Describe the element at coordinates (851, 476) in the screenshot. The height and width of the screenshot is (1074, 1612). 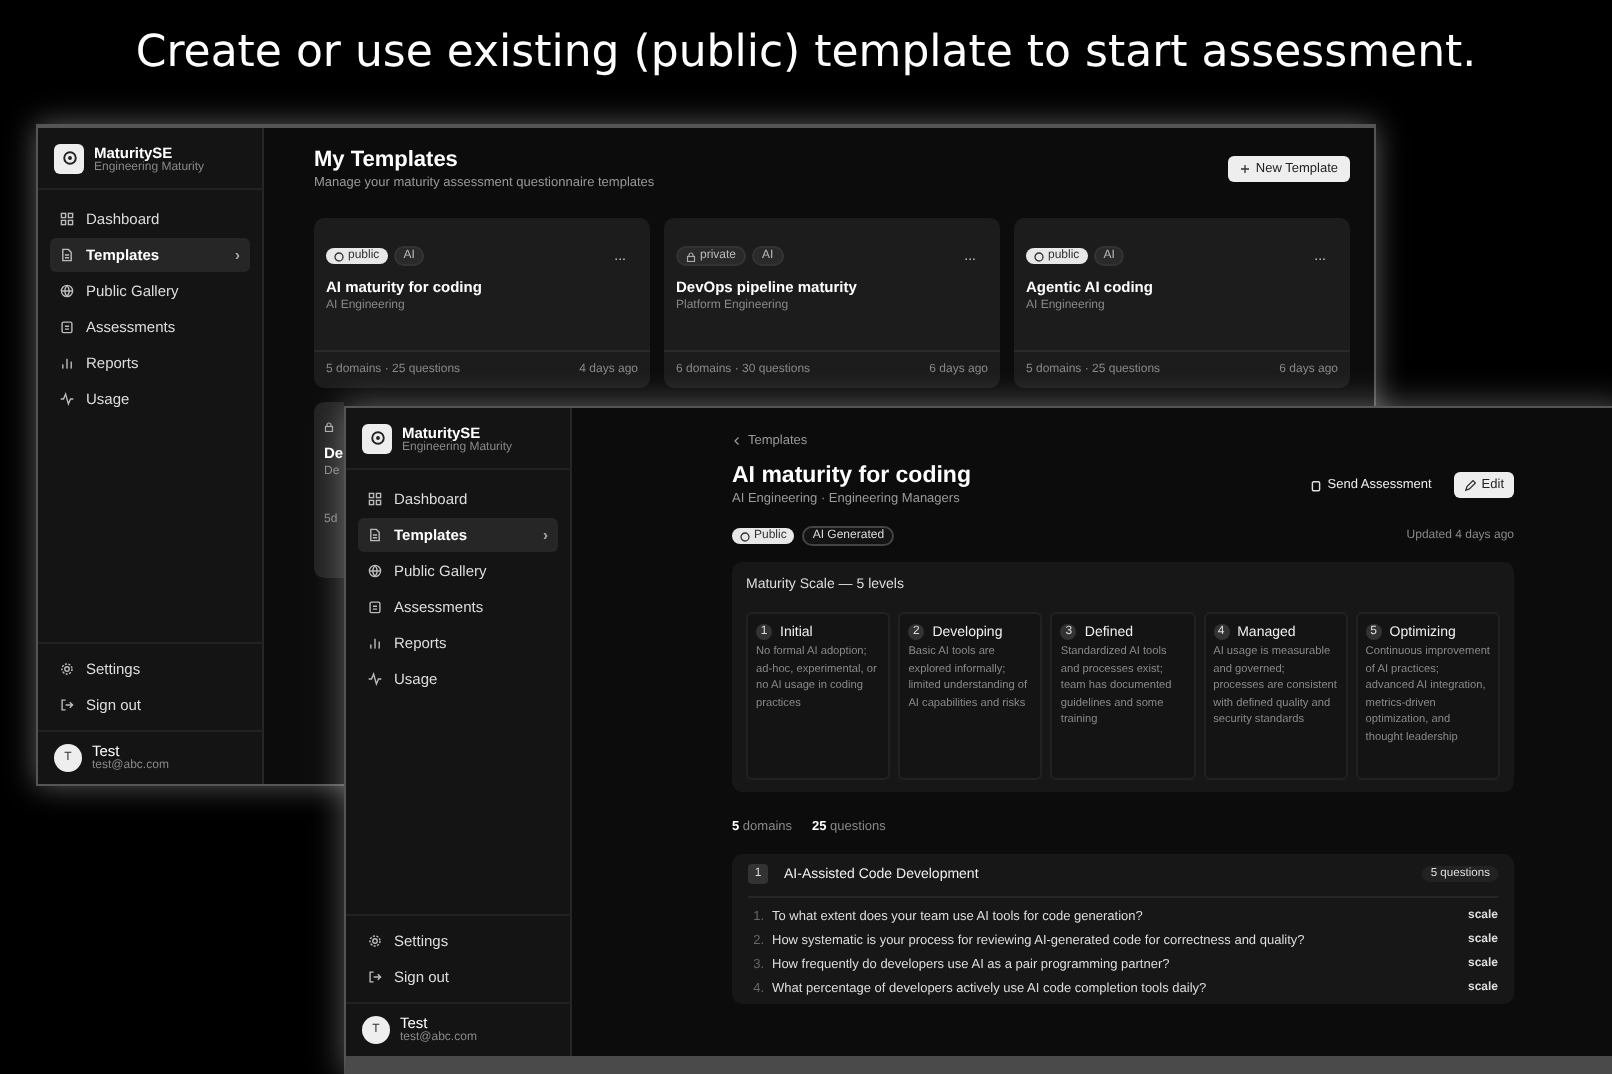
I see `template-title: AI maturity for coding` at that location.